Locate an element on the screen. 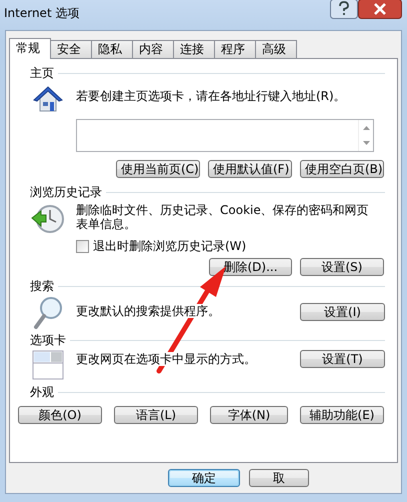 Image resolution: width=407 pixels, height=502 pixels. button: 语言(L) is located at coordinates (156, 415).